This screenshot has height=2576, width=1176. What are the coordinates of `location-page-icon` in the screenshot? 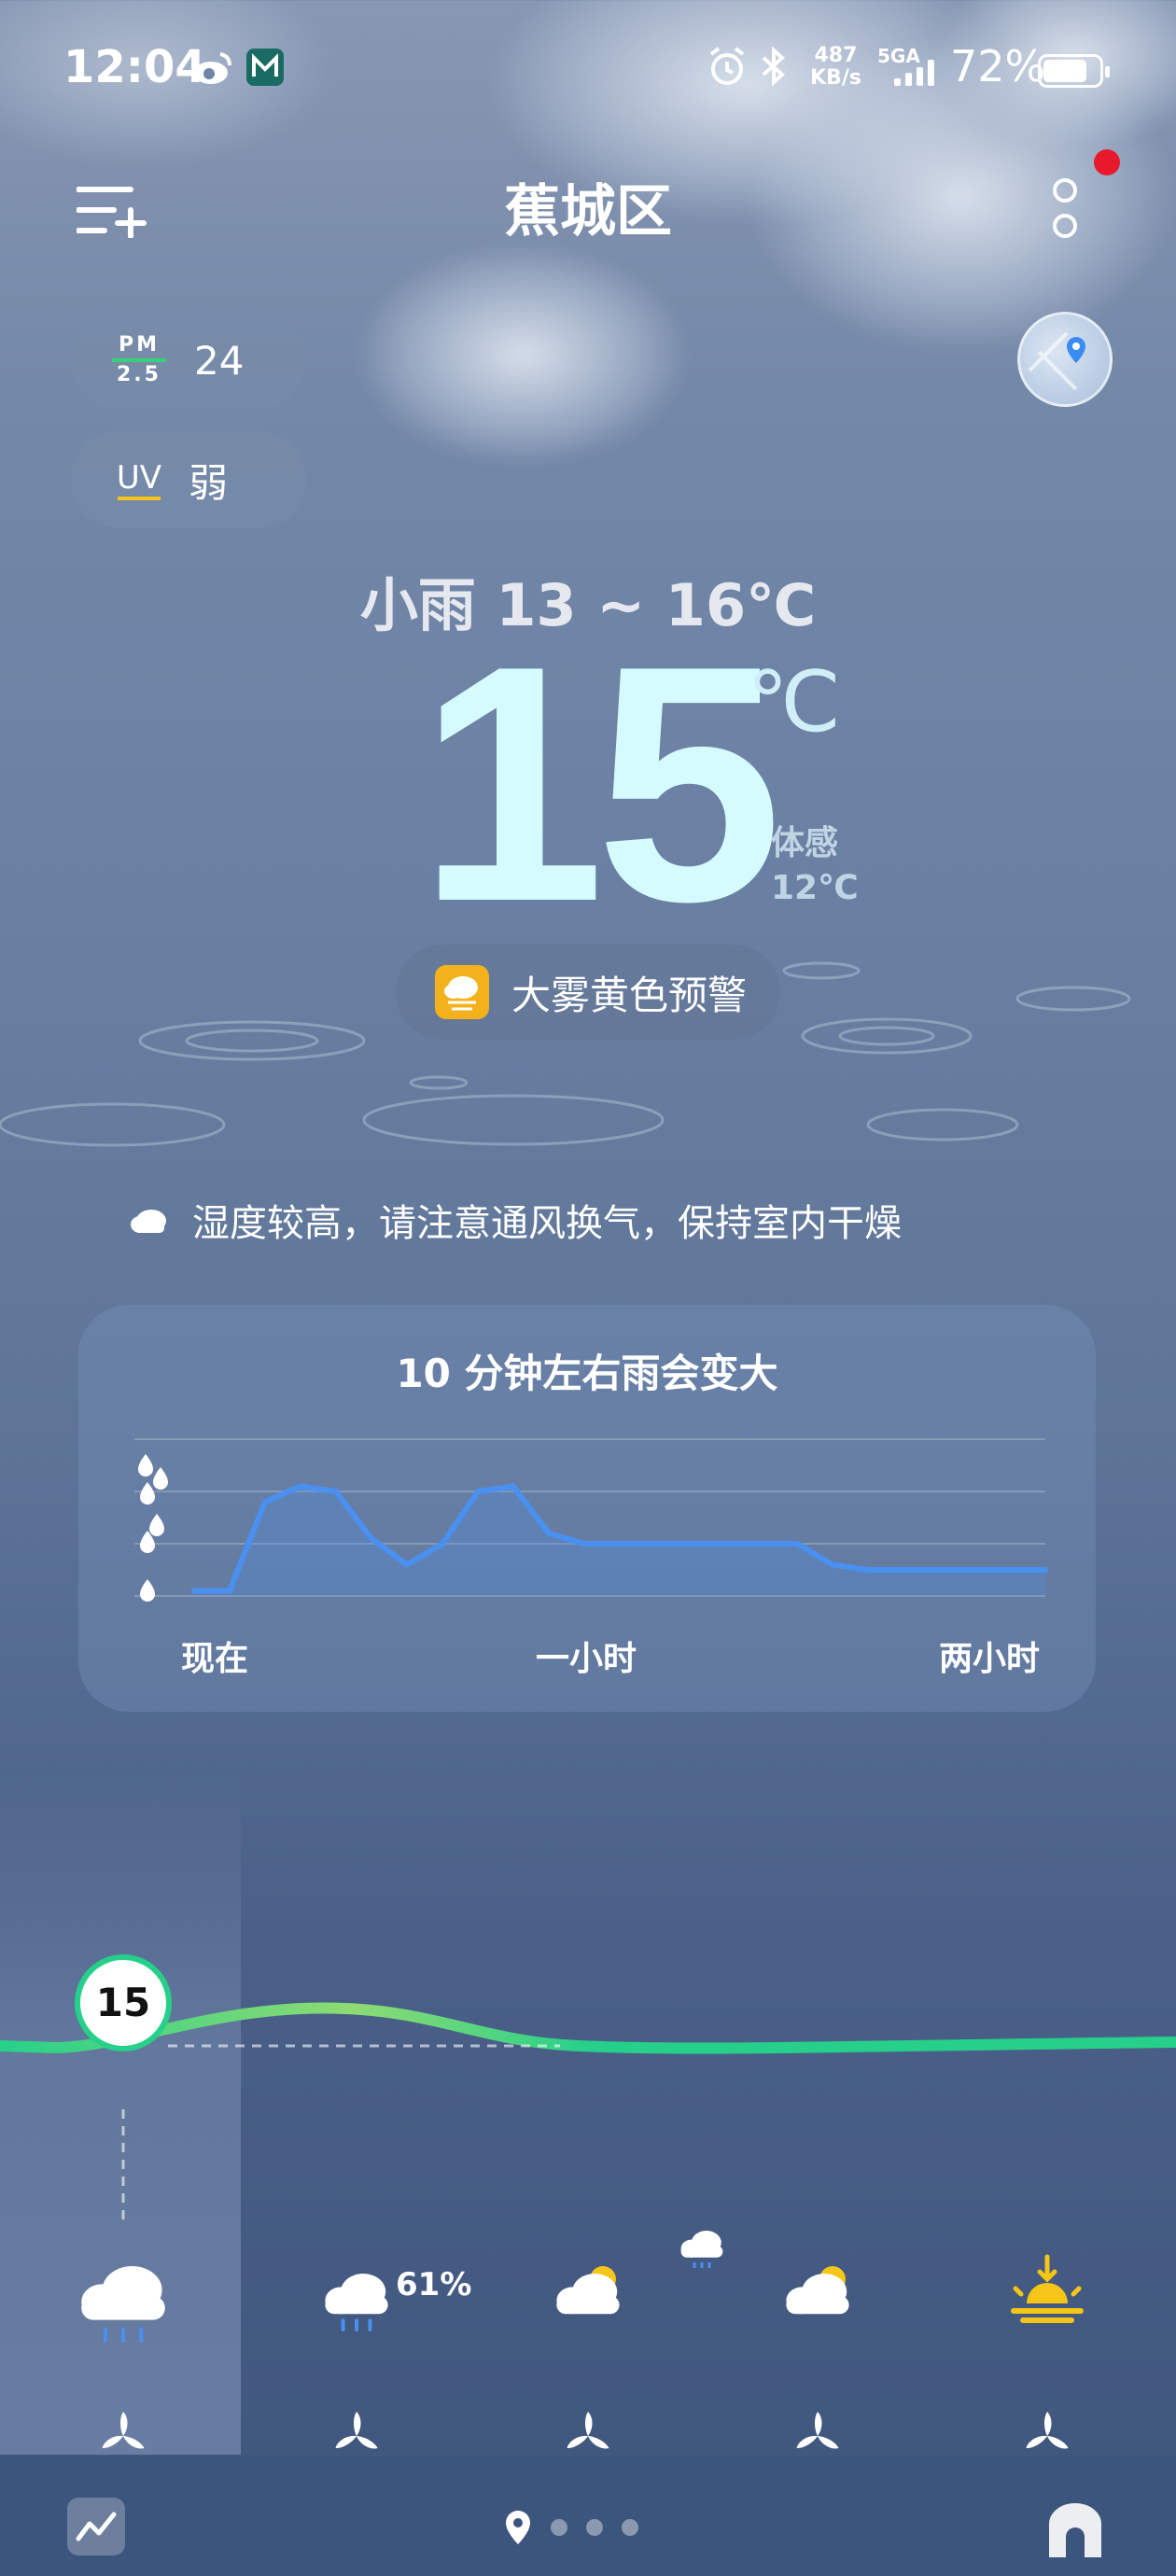 It's located at (518, 2527).